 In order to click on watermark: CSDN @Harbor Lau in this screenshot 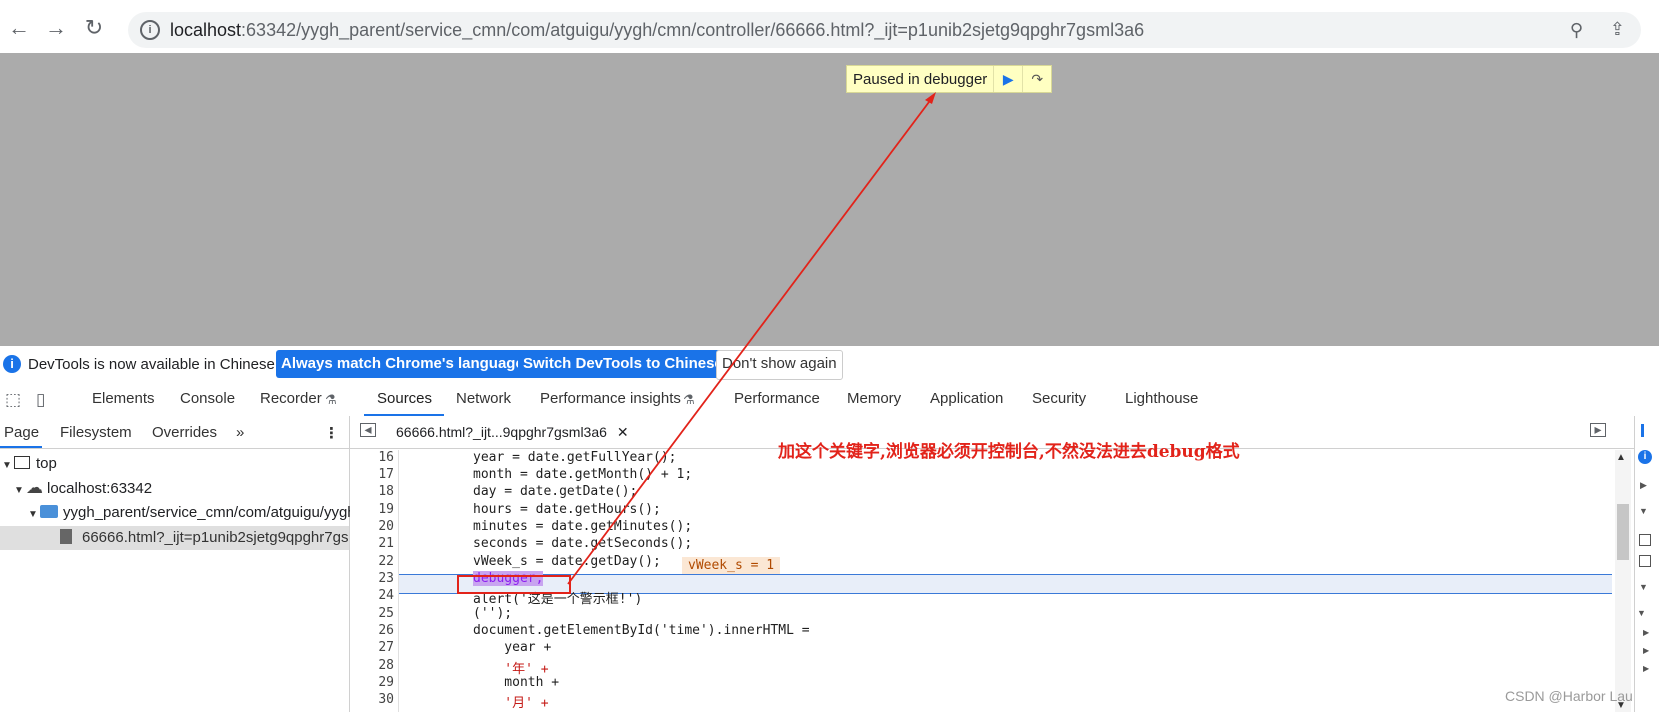, I will do `click(1569, 696)`.